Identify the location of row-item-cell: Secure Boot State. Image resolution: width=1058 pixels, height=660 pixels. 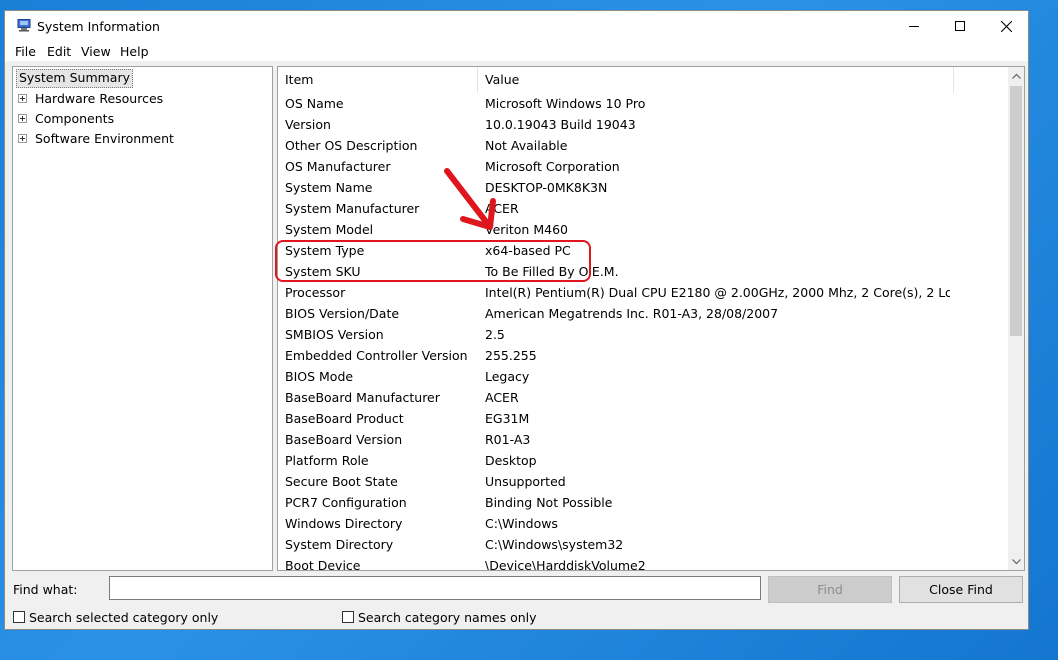
(341, 481).